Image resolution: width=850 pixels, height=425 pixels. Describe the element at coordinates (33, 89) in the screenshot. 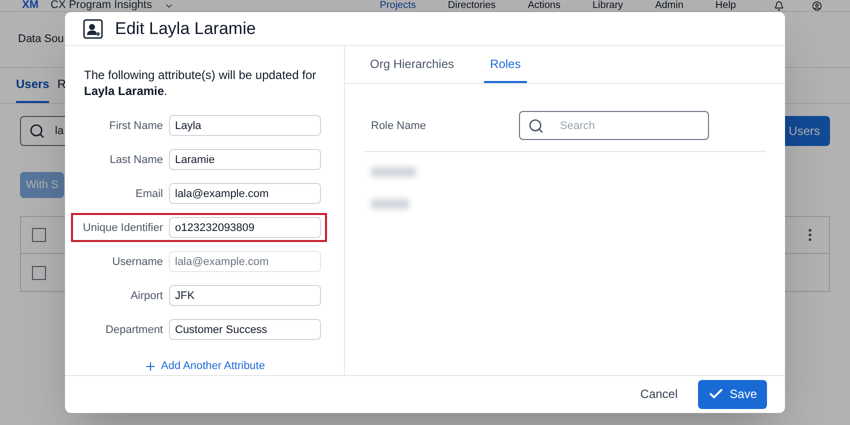

I see `page-tab: Users` at that location.